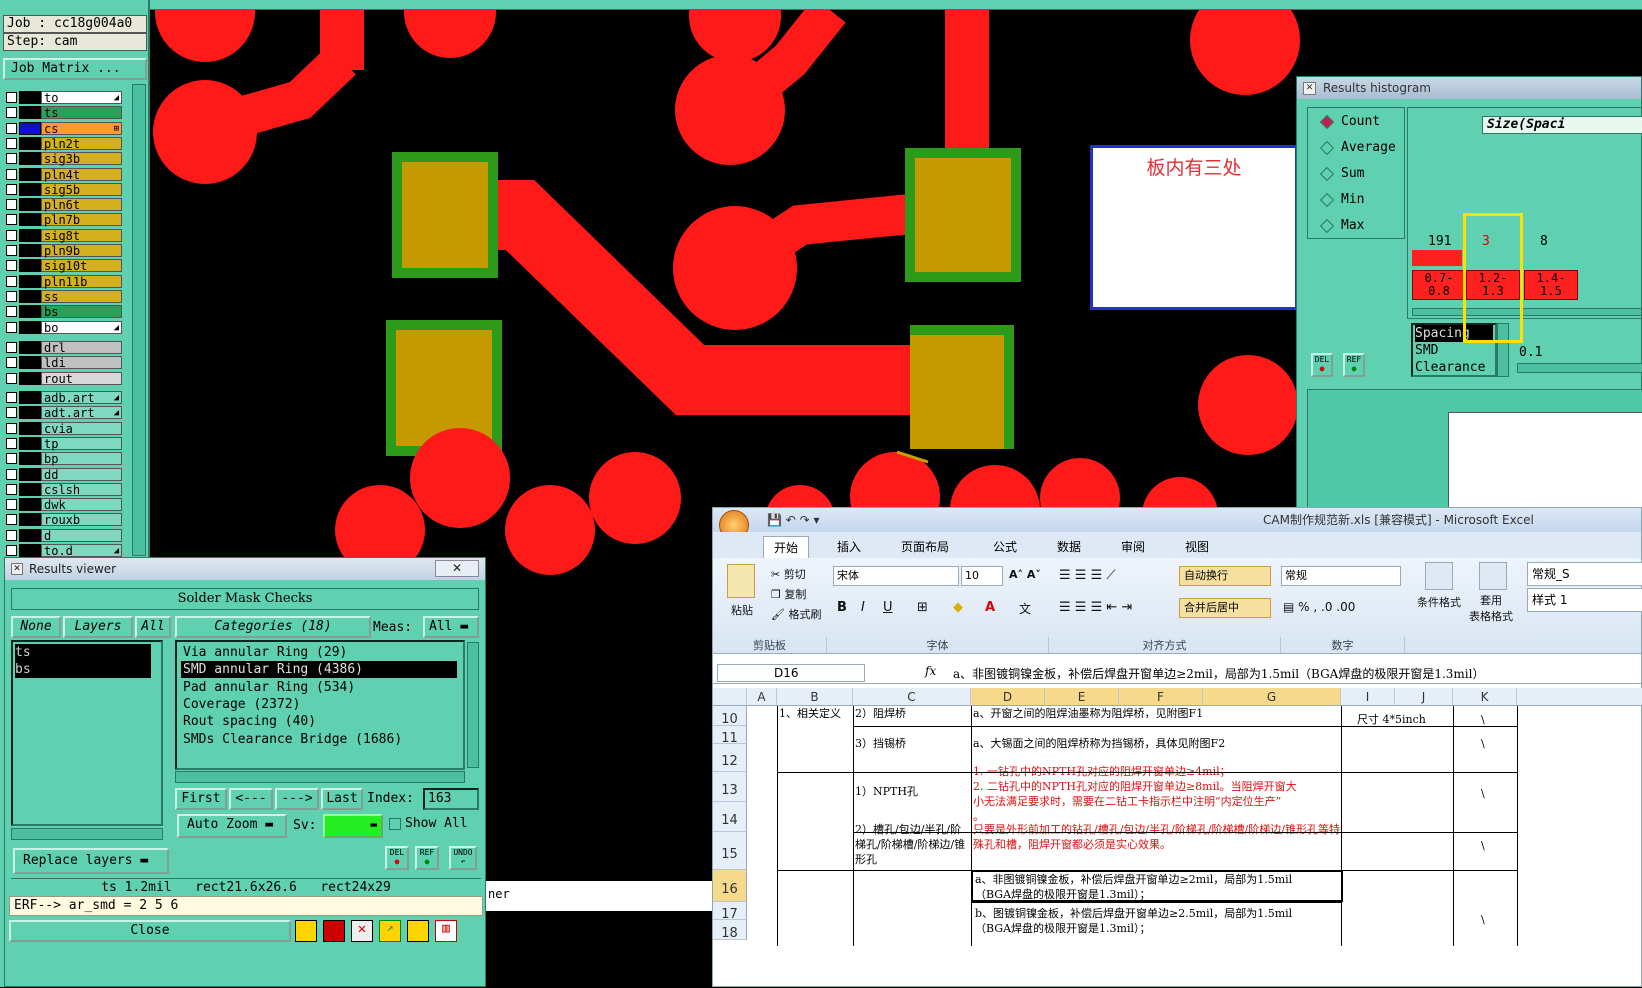  Describe the element at coordinates (1158, 786) in the screenshot. I see `cell-d13b: 2. 二钻孔中的NPTH孔对应的阻焊开窗单边≥8mil。当阻焊开窗大` at that location.